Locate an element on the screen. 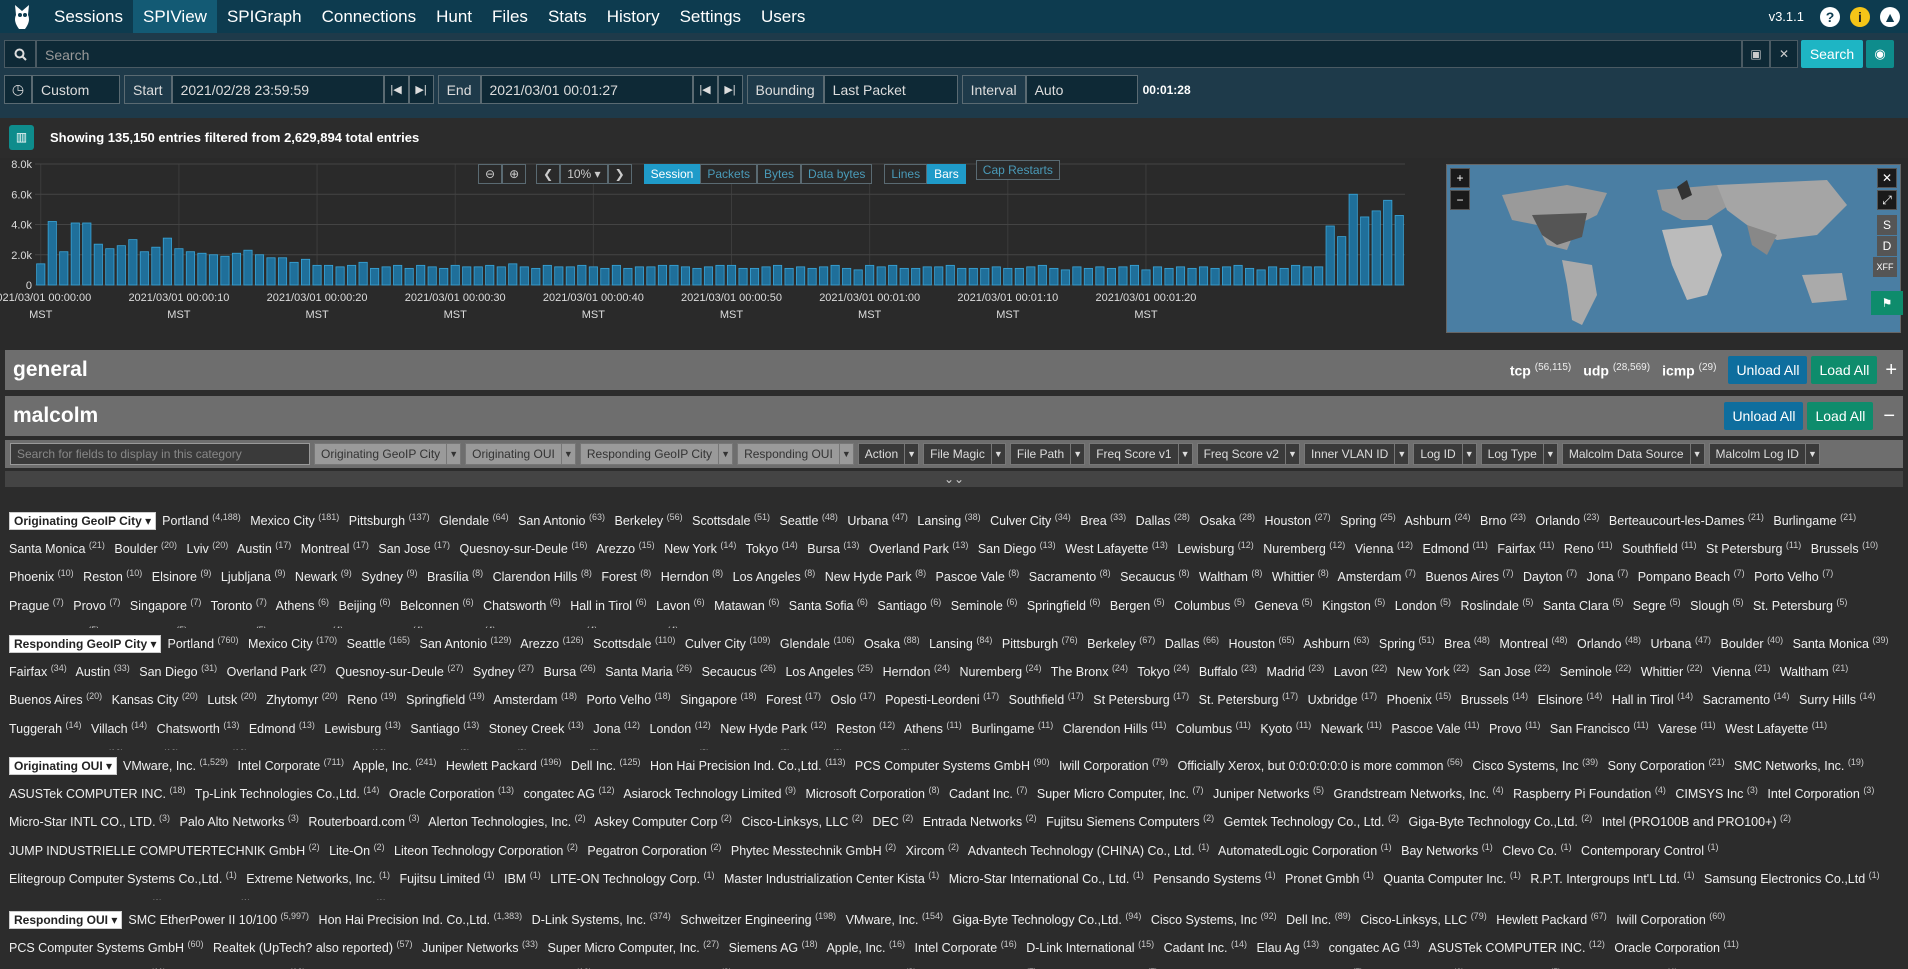  bars-toggle: Bars is located at coordinates (946, 174).